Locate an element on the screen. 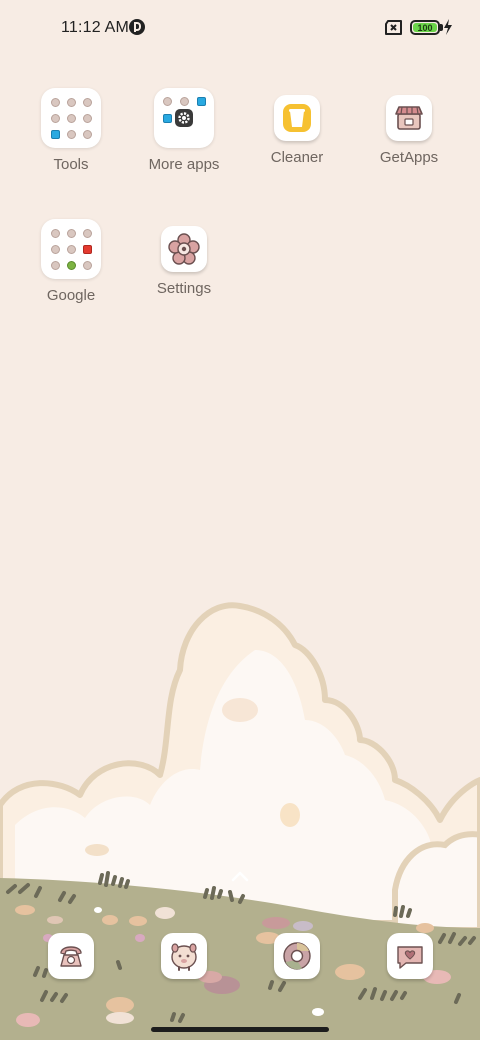 The image size is (480, 1040). dock-sheep-app is located at coordinates (184, 956).